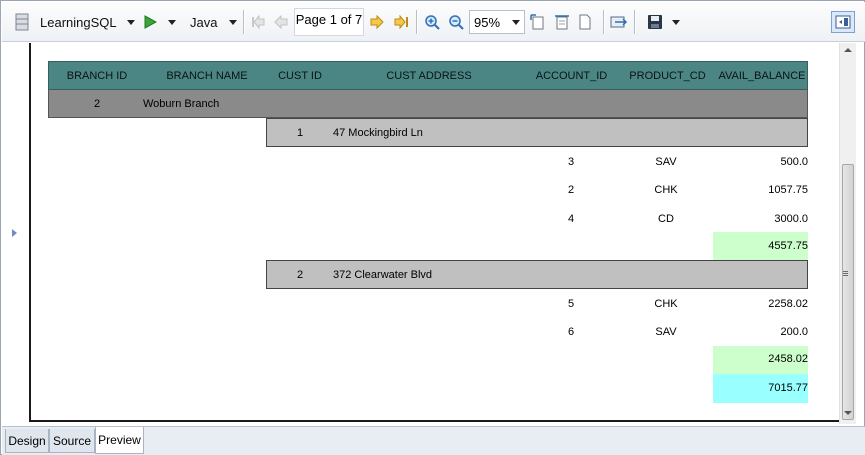  What do you see at coordinates (794, 162) in the screenshot?
I see `avail-balance: 500.0` at bounding box center [794, 162].